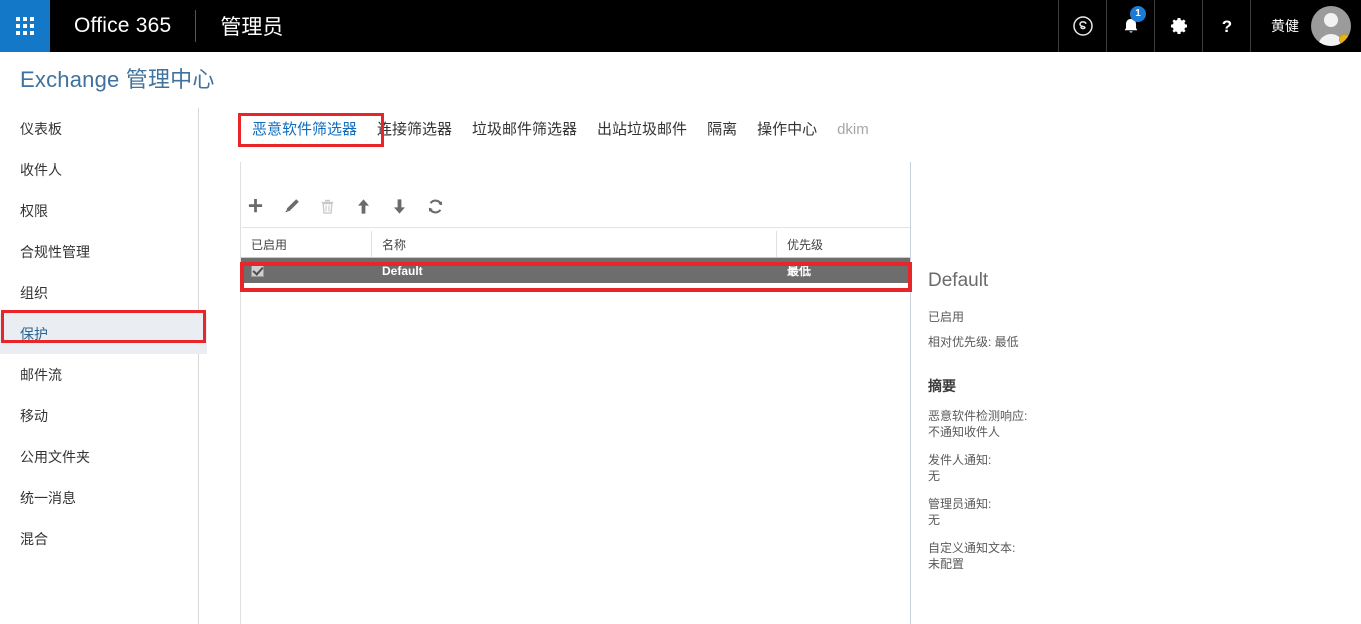 The width and height of the screenshot is (1361, 624). What do you see at coordinates (34, 538) in the screenshot?
I see `sidebar-item-label: 混合` at bounding box center [34, 538].